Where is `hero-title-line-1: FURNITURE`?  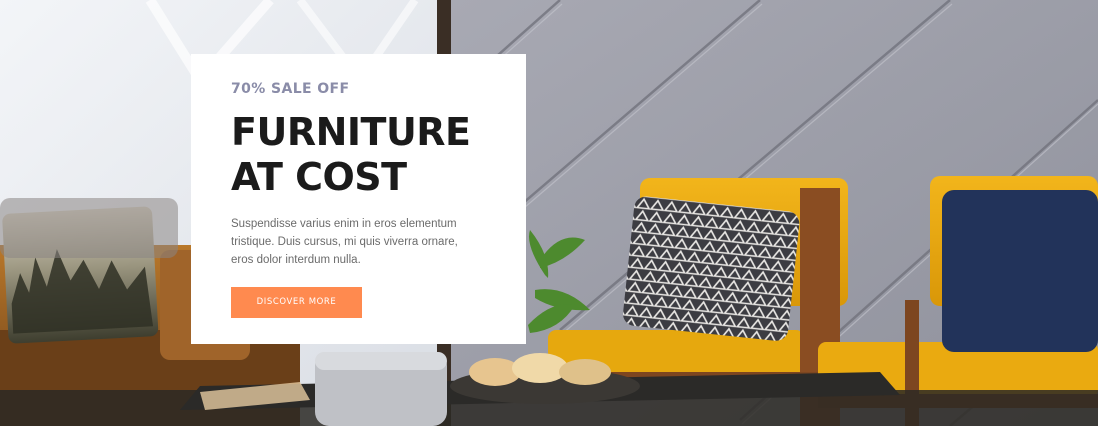
hero-title-line-1: FURNITURE is located at coordinates (351, 132).